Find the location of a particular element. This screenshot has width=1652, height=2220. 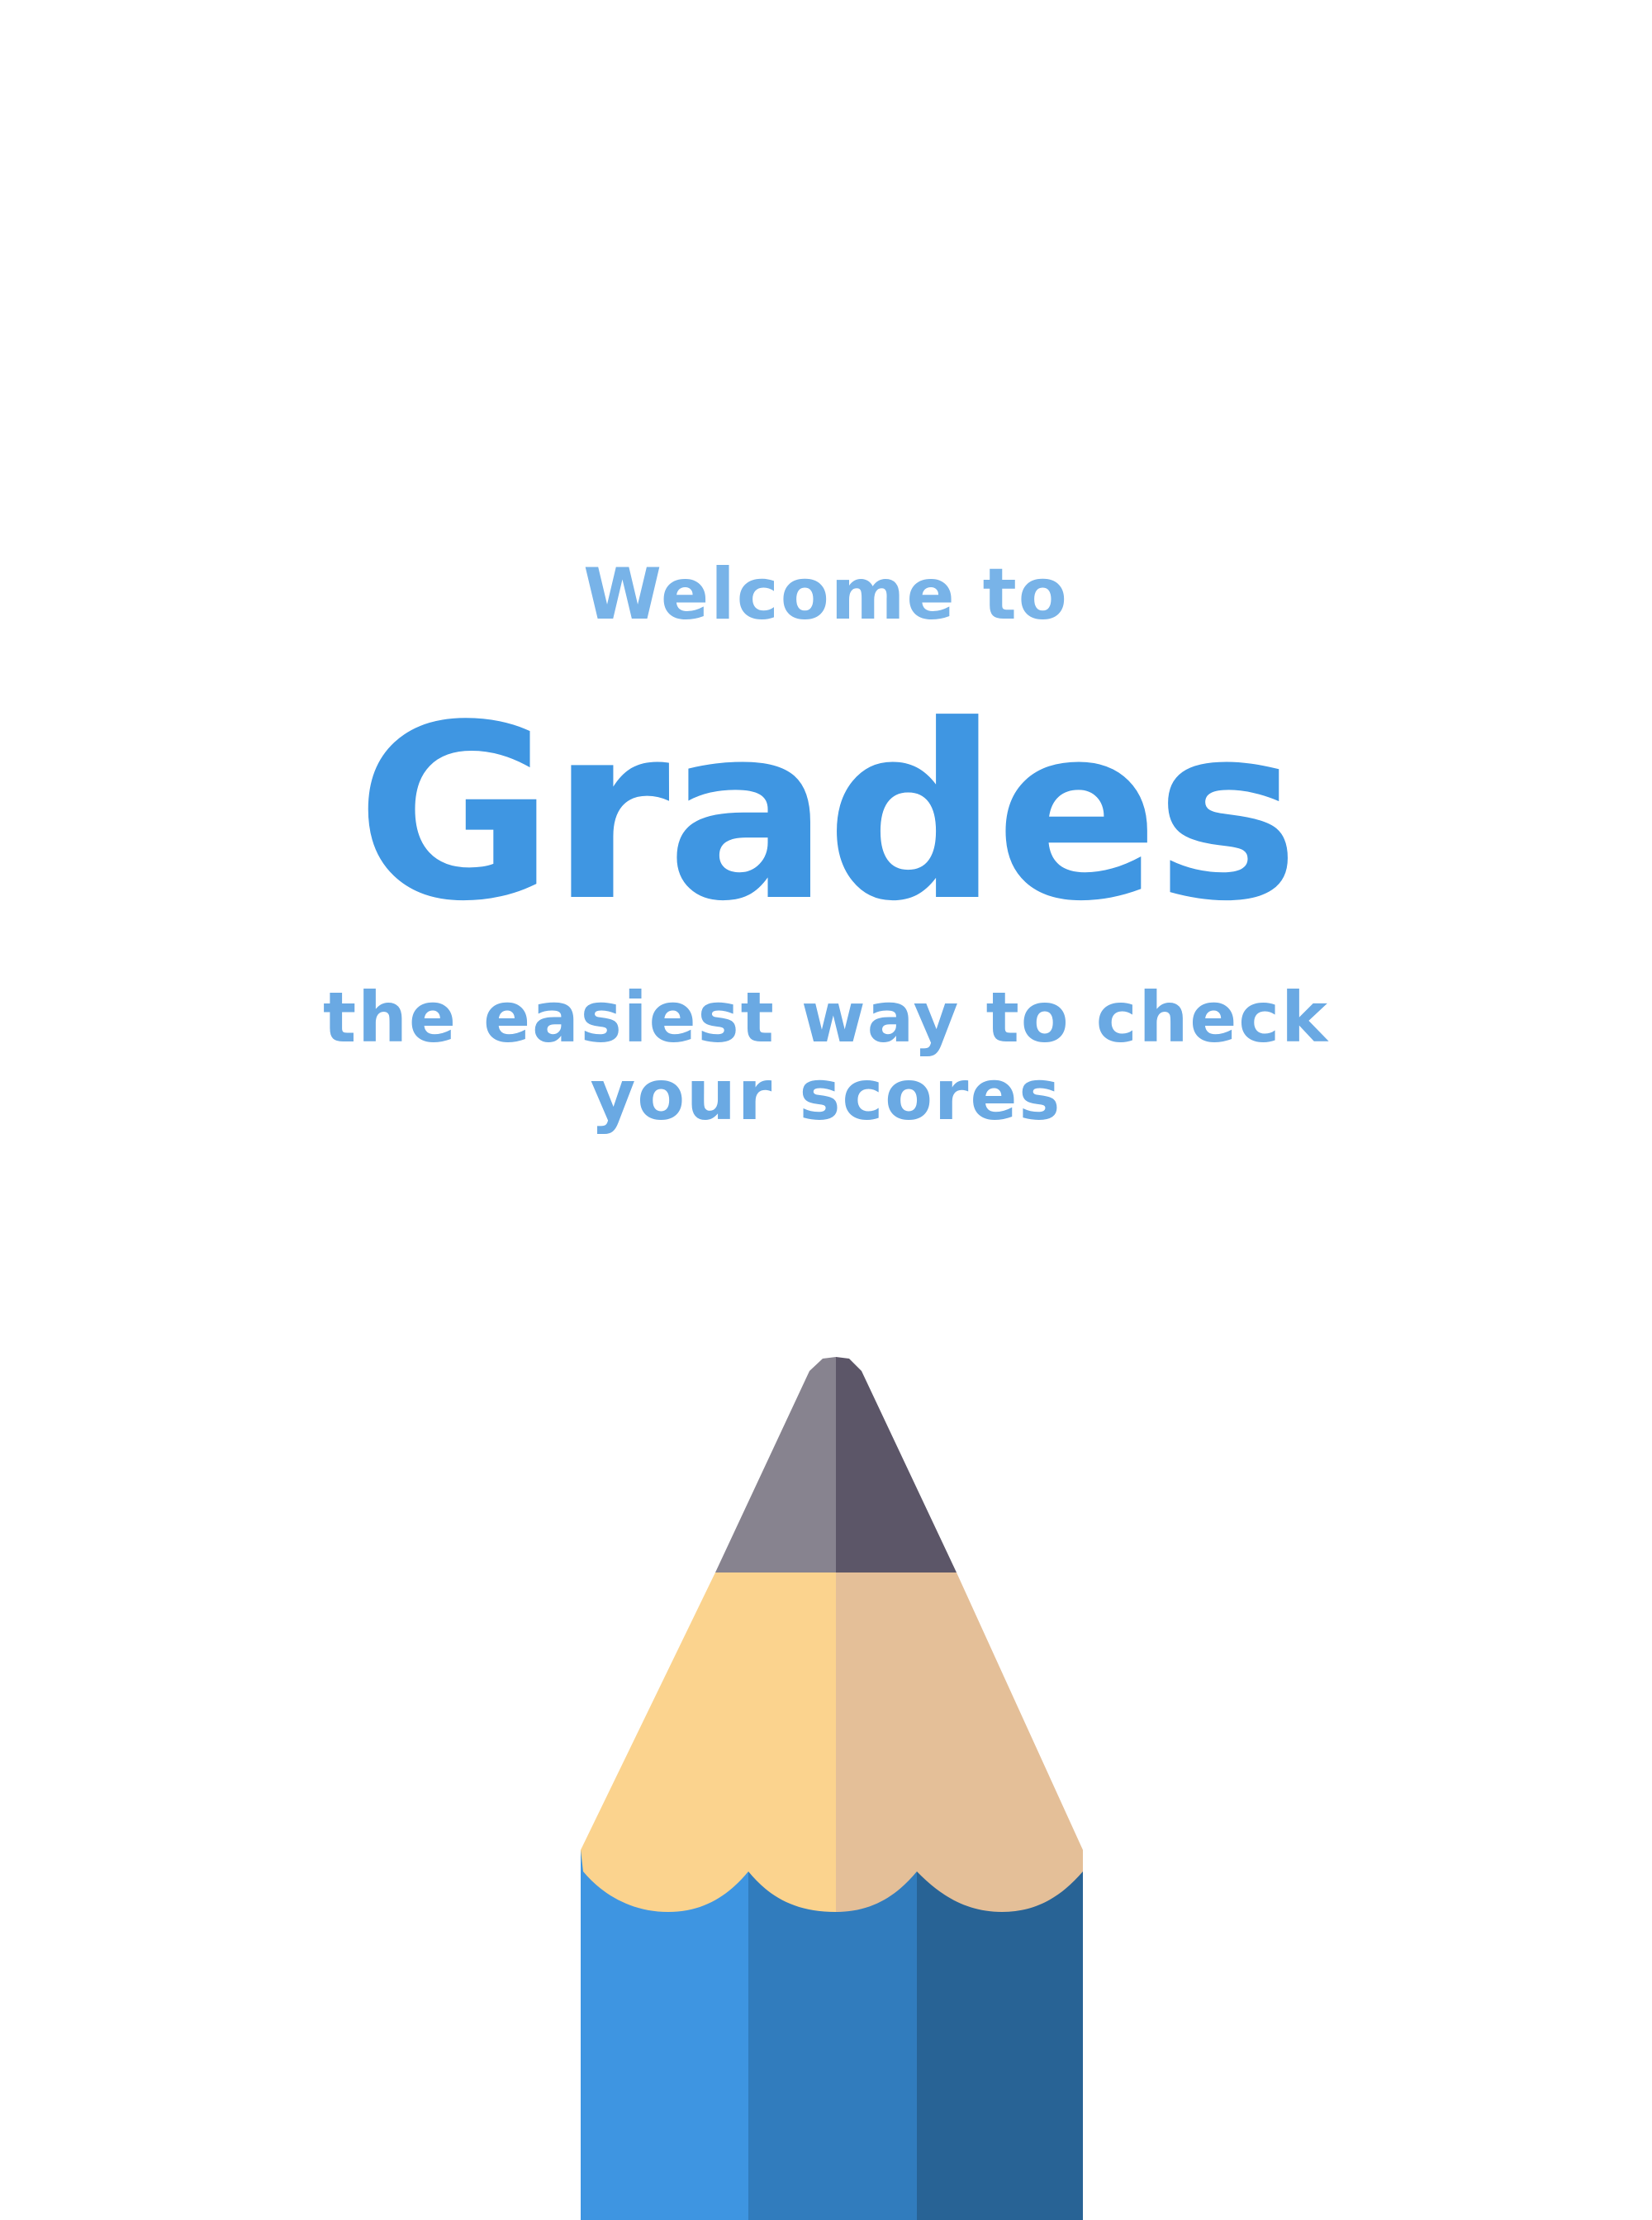

pencil-wood-right is located at coordinates (959, 1742).